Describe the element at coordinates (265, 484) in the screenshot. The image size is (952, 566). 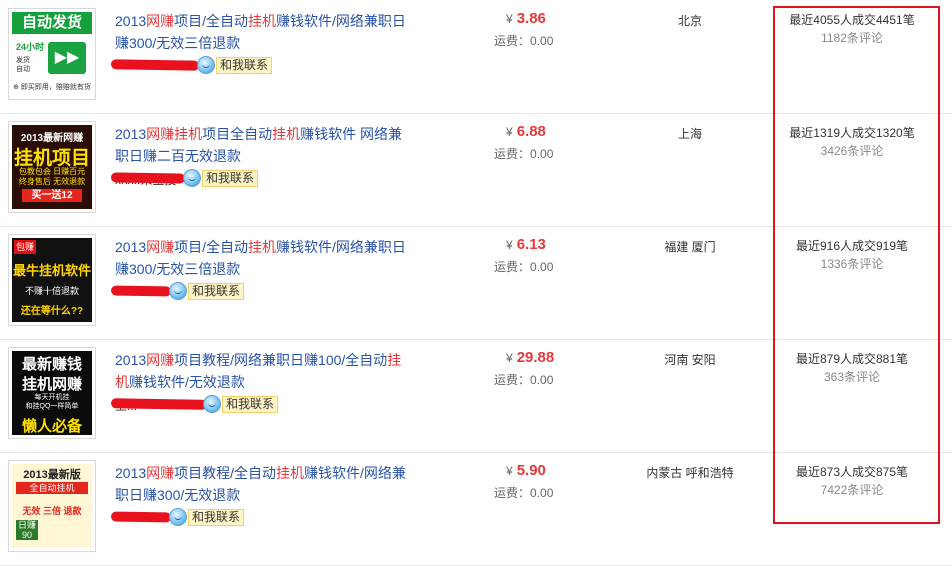
I see `product-title-link: 2013网赚项目教程/全自动挂机赚钱软件/网络兼职日赚300/无效退款` at that location.